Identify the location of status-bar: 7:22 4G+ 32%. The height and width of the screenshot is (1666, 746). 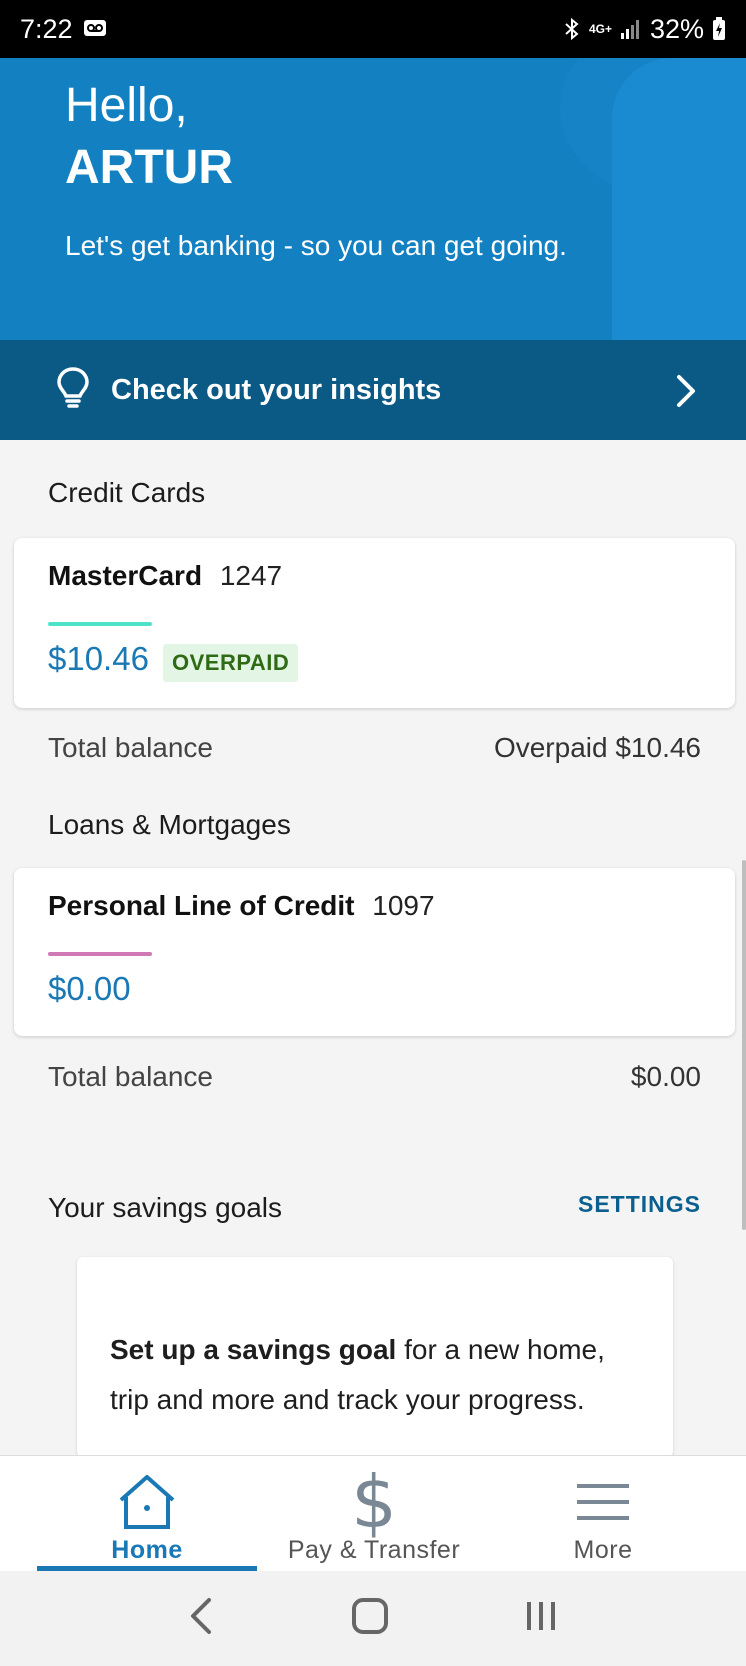
(373, 29).